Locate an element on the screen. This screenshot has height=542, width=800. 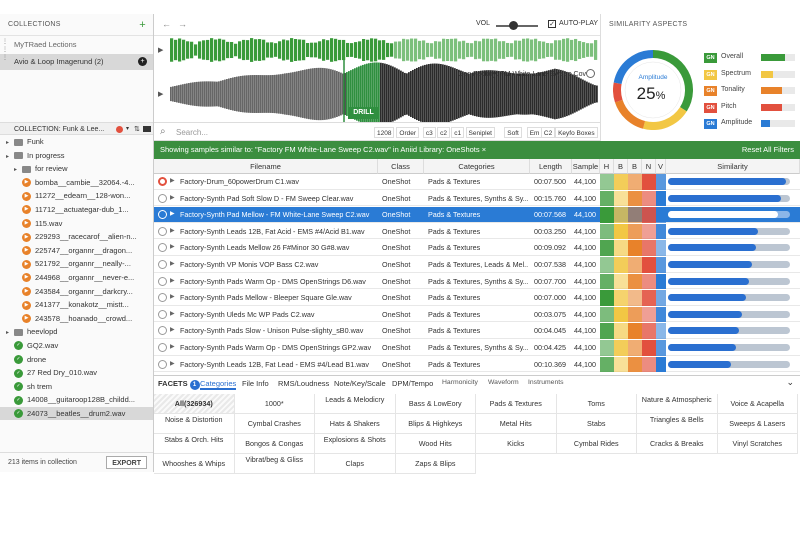
facet-option: Leads & Melodicry is located at coordinates (355, 404).